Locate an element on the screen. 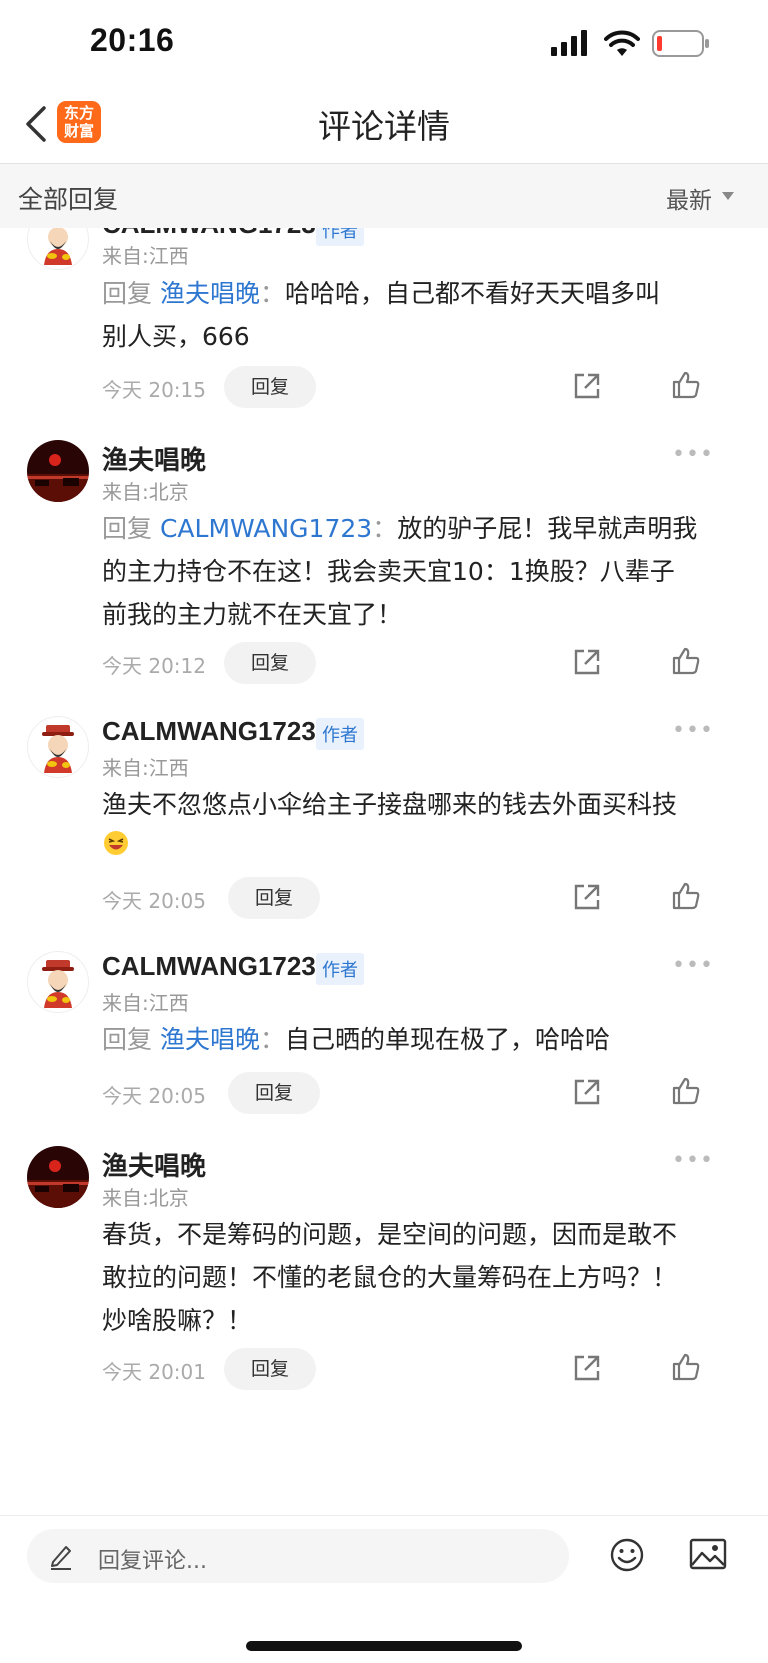 This screenshot has height=1663, width=768. status-time: 20:16 is located at coordinates (132, 40).